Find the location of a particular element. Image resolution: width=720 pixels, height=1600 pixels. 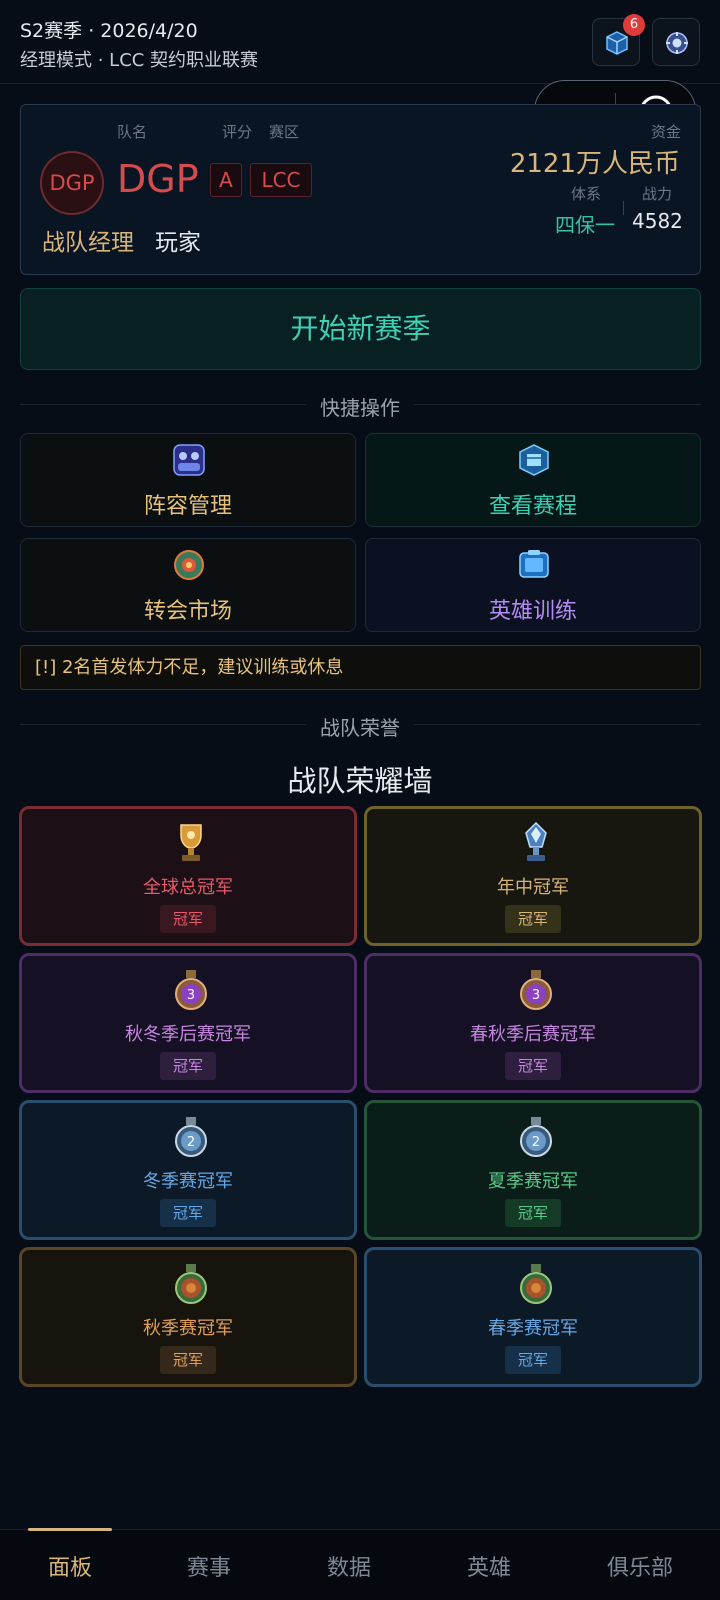

honor-card-spring-autumn-playoffs: 3 春秋季后赛冠军 冠军 is located at coordinates (533, 1023).